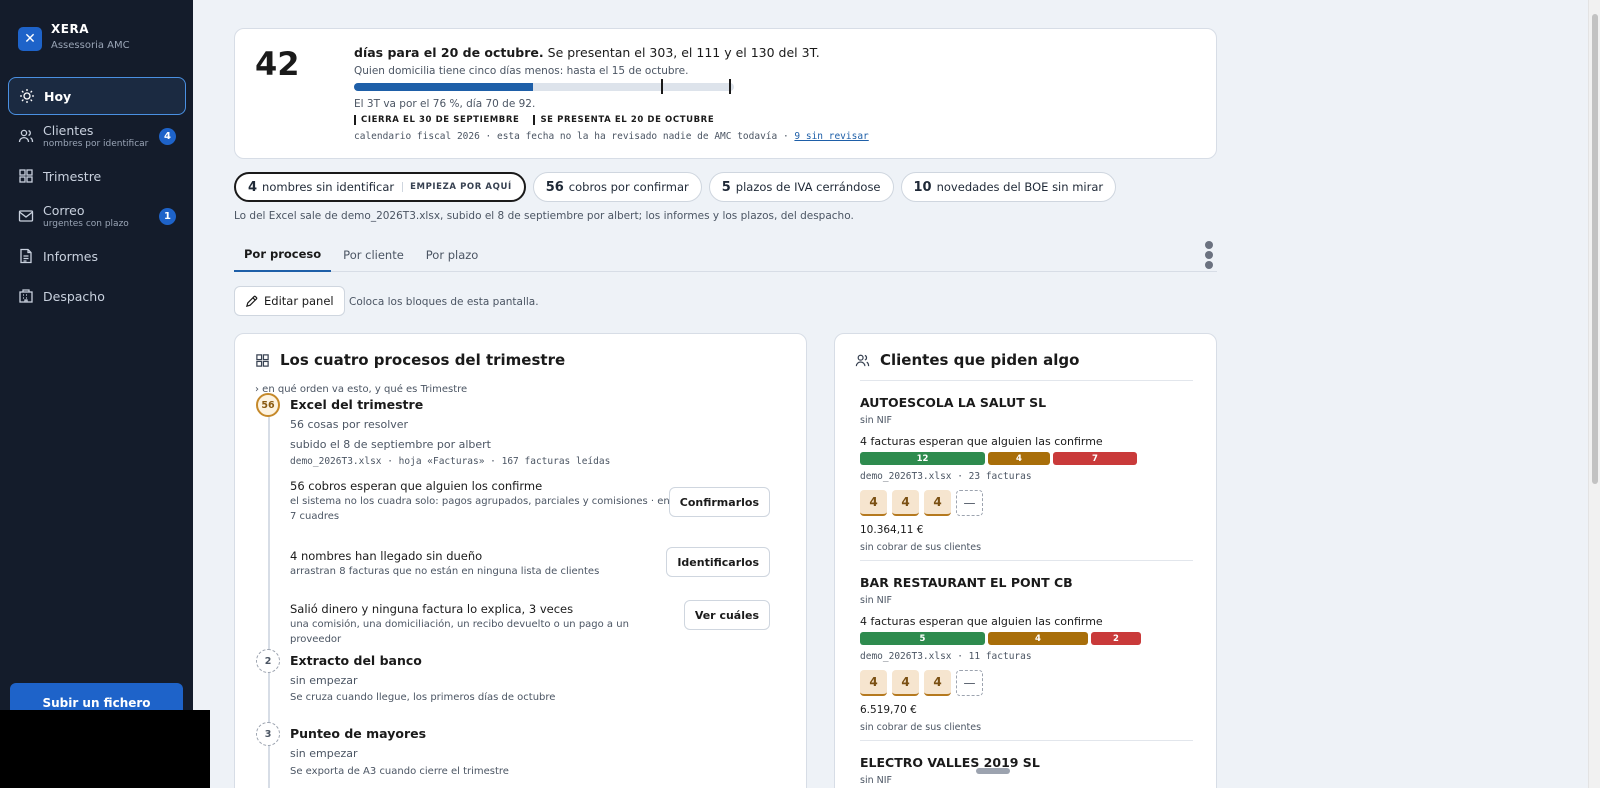 This screenshot has width=1600, height=788. What do you see at coordinates (950, 762) in the screenshot?
I see `client-name: ELECTRO VALLES 2019 SL` at bounding box center [950, 762].